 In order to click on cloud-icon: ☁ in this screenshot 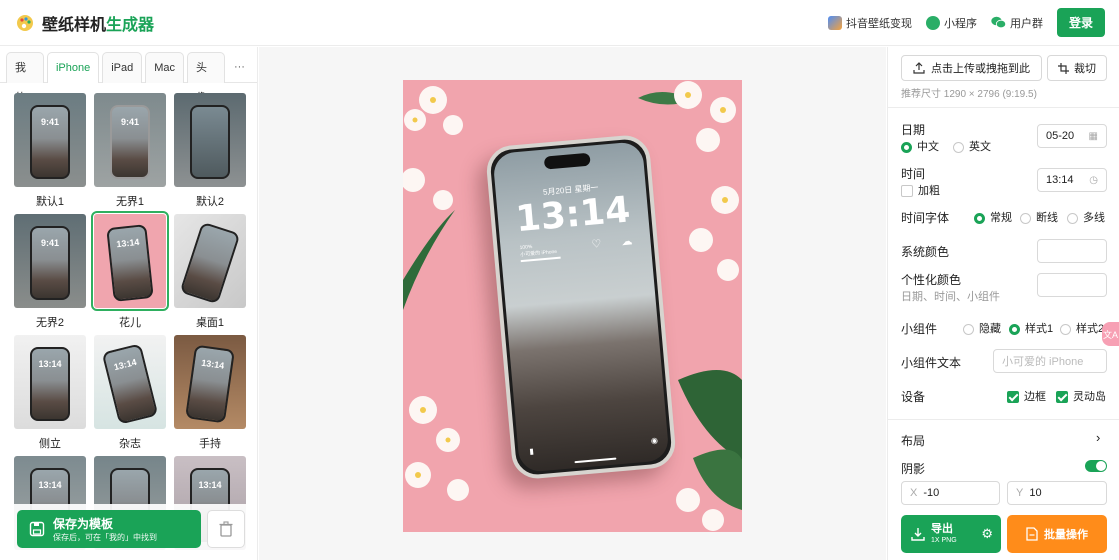, I will do `click(626, 242)`.